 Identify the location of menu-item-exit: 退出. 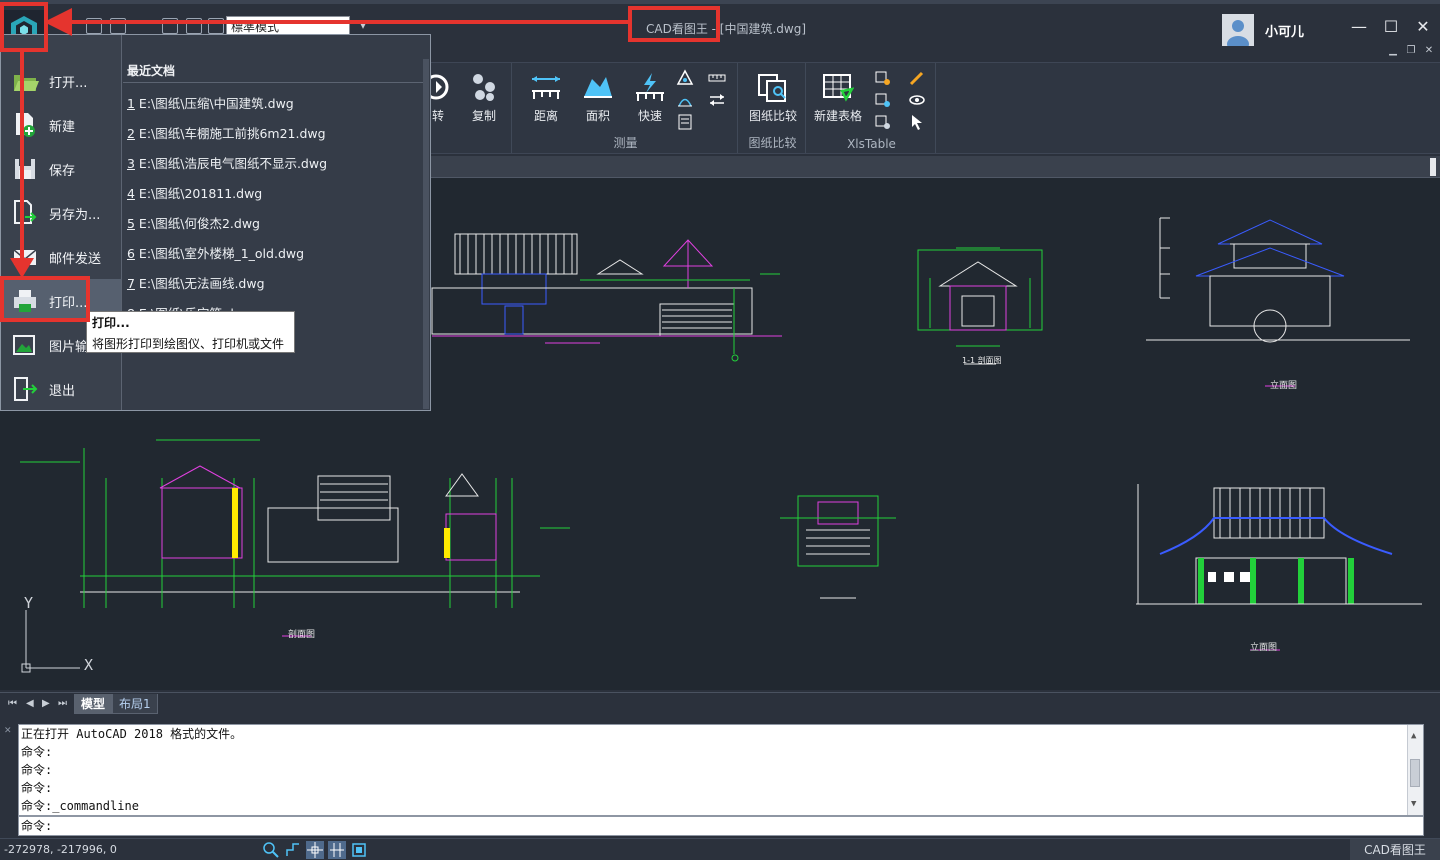
(61, 388).